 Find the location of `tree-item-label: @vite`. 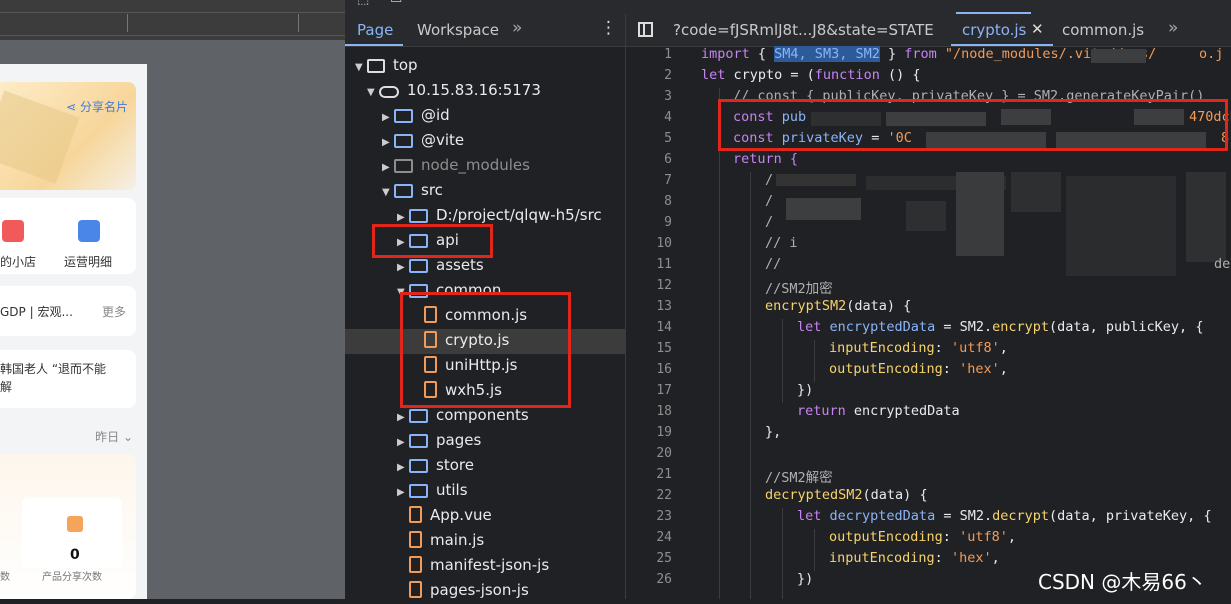

tree-item-label: @vite is located at coordinates (443, 140).